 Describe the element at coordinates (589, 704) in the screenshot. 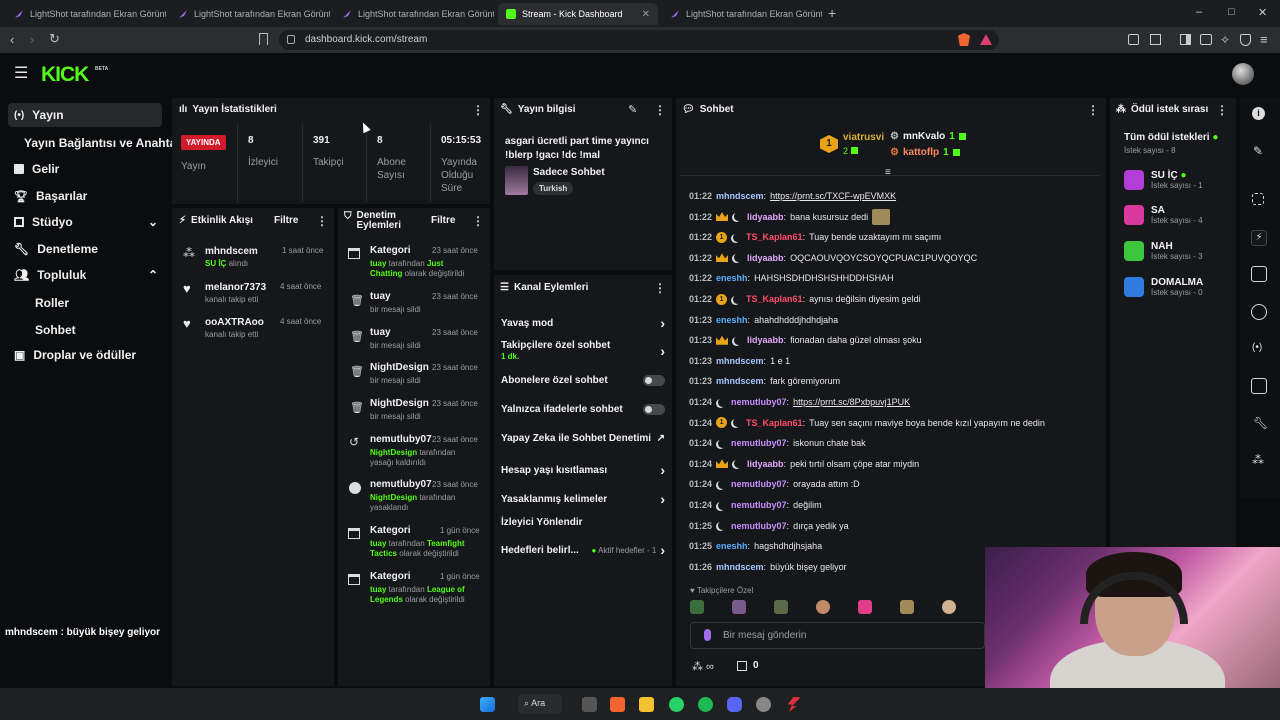

I see `task-view-icon` at that location.